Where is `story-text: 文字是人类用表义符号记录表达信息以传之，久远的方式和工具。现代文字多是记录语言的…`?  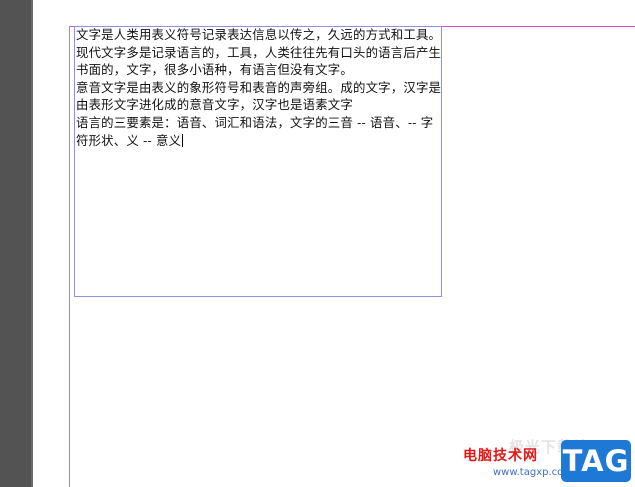
story-text: 文字是人类用表义符号记录表达信息以传之，久远的方式和工具。现代文字多是记录语言的… is located at coordinates (262, 87).